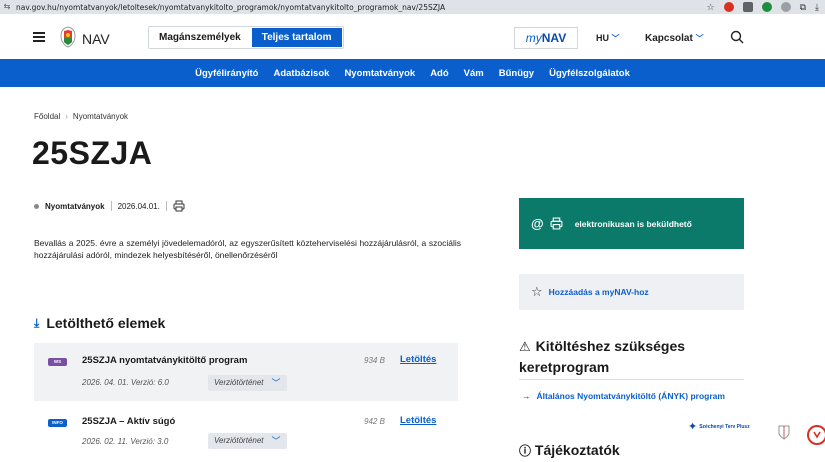 This screenshot has height=462, width=825. Describe the element at coordinates (784, 432) in the screenshot. I see `crest-icon` at that location.